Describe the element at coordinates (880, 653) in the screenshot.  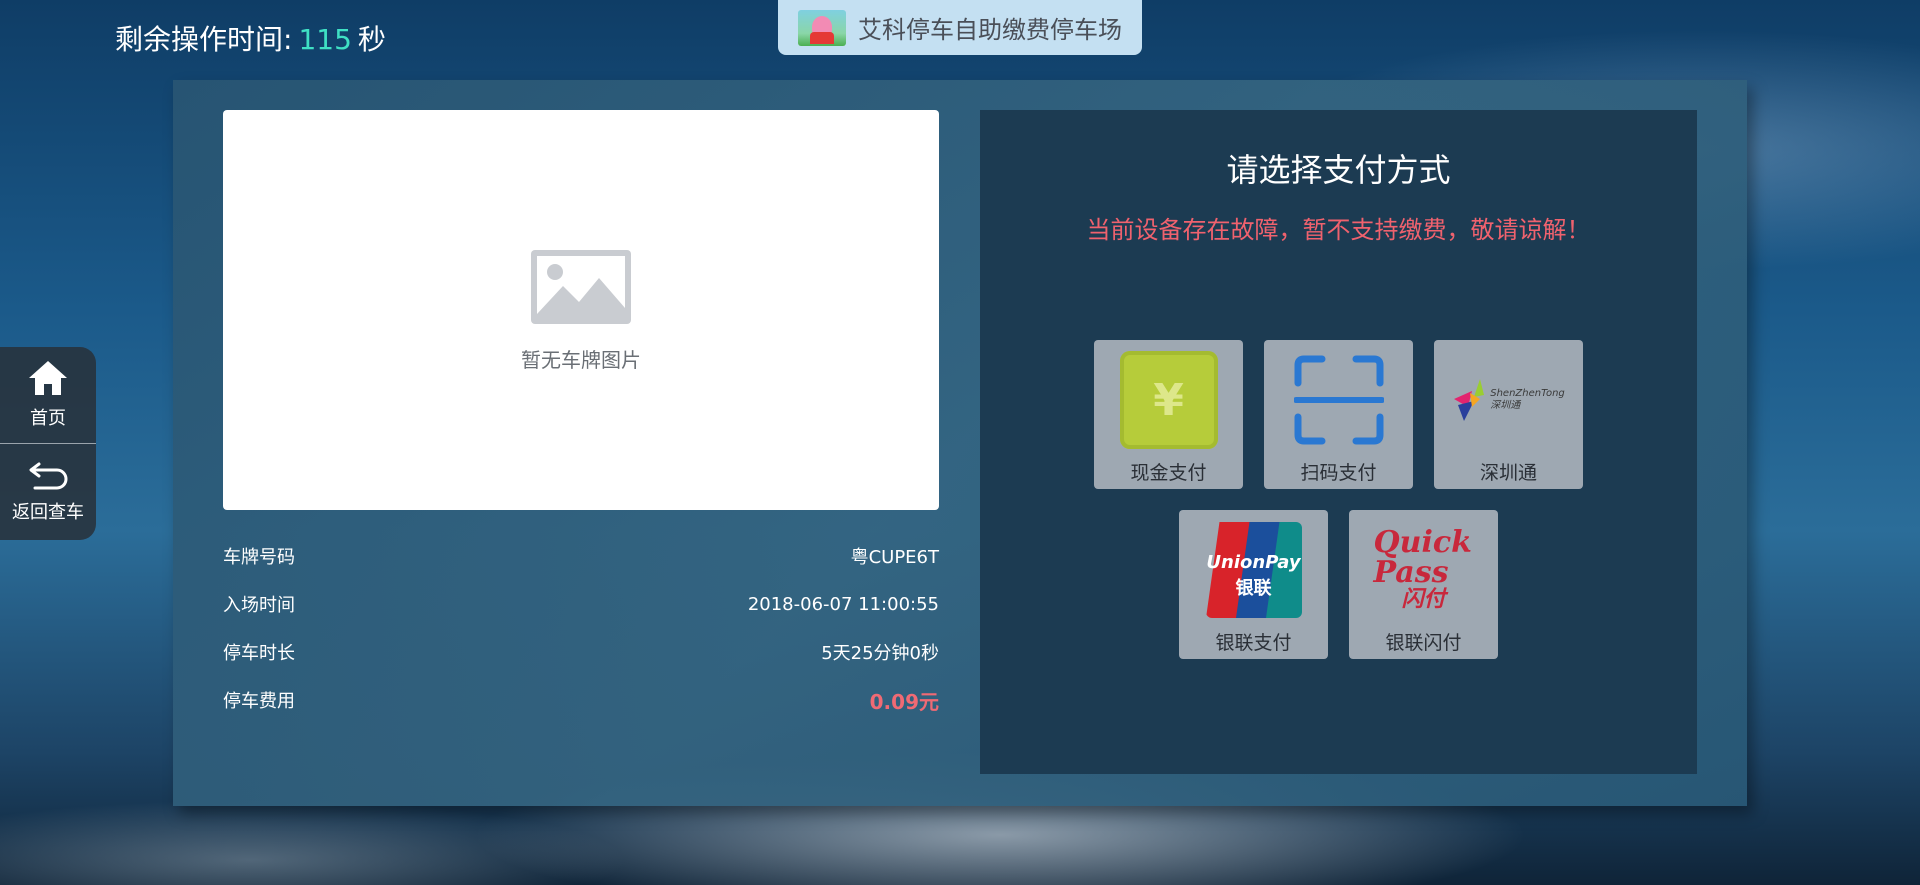
I see `duration-value: 5天25分钟0秒` at that location.